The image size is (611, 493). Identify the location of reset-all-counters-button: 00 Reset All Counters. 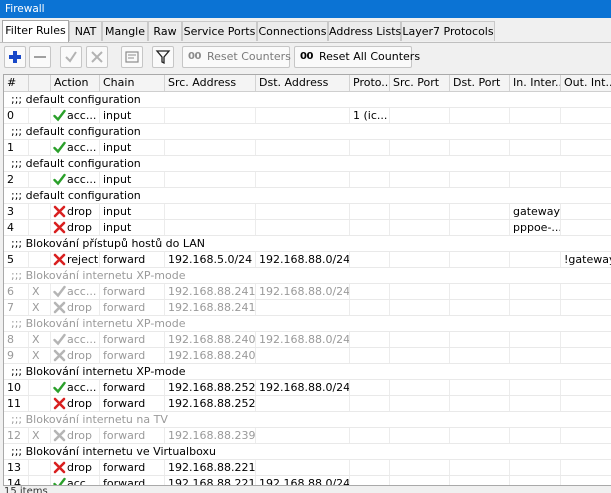
(357, 57).